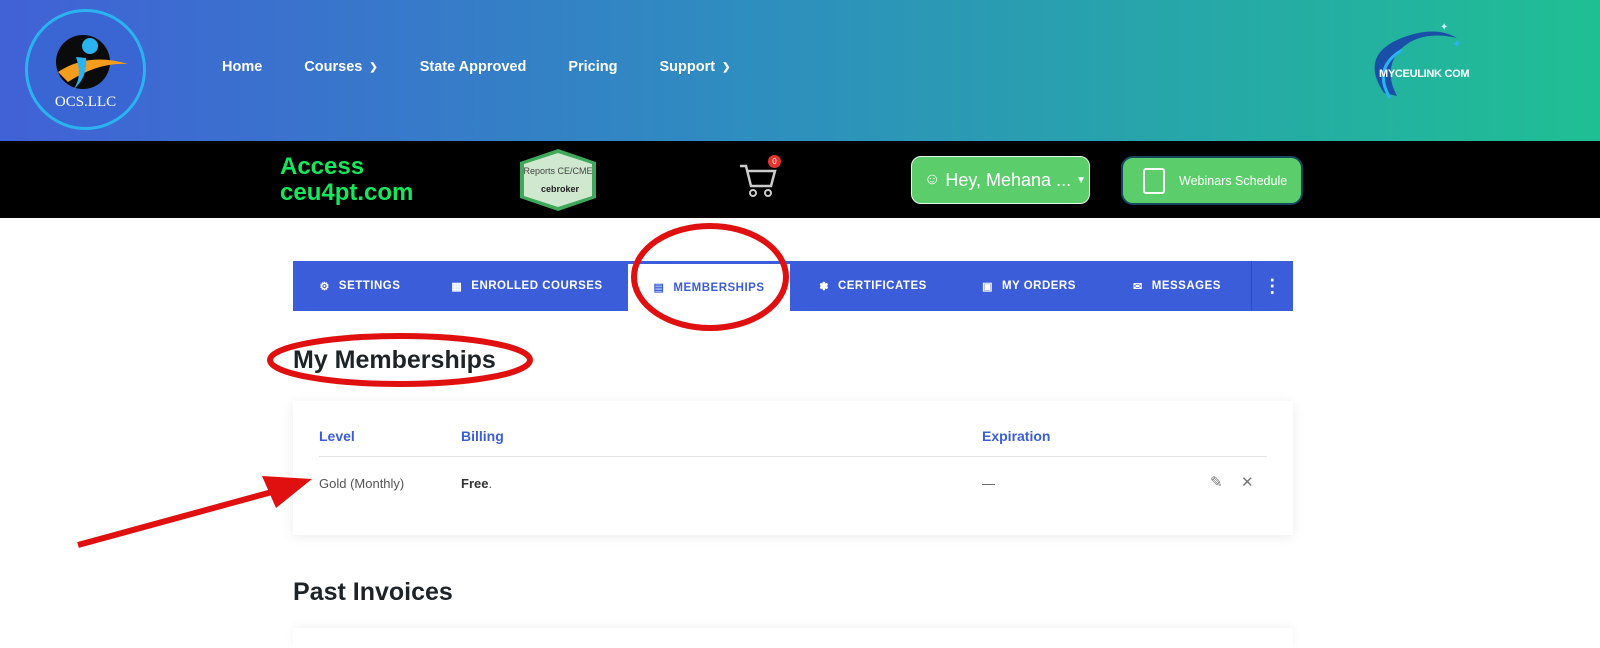  Describe the element at coordinates (793, 456) in the screenshot. I see `header-divider` at that location.